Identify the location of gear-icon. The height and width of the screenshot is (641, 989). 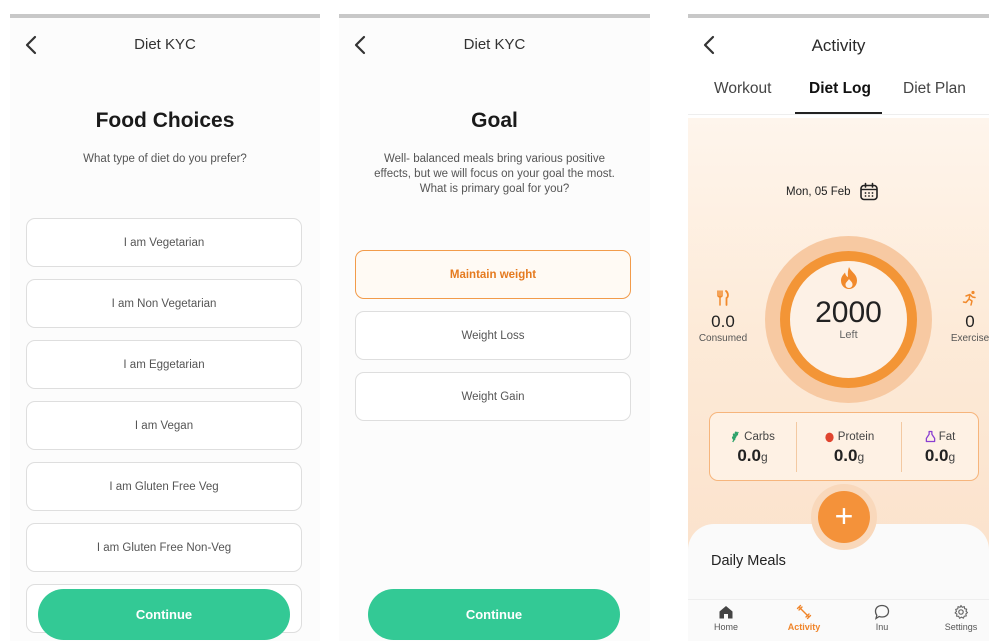
(961, 611).